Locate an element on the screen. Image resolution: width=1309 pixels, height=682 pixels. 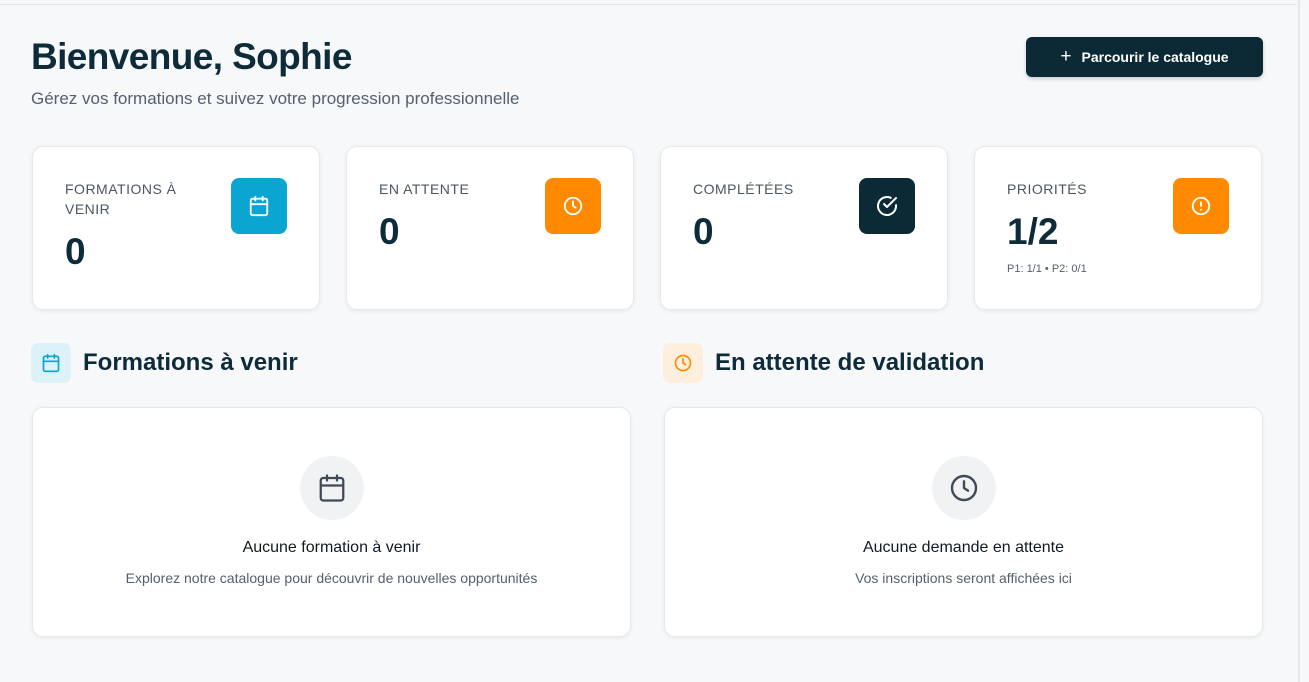
section-title: Formations à venir is located at coordinates (190, 362).